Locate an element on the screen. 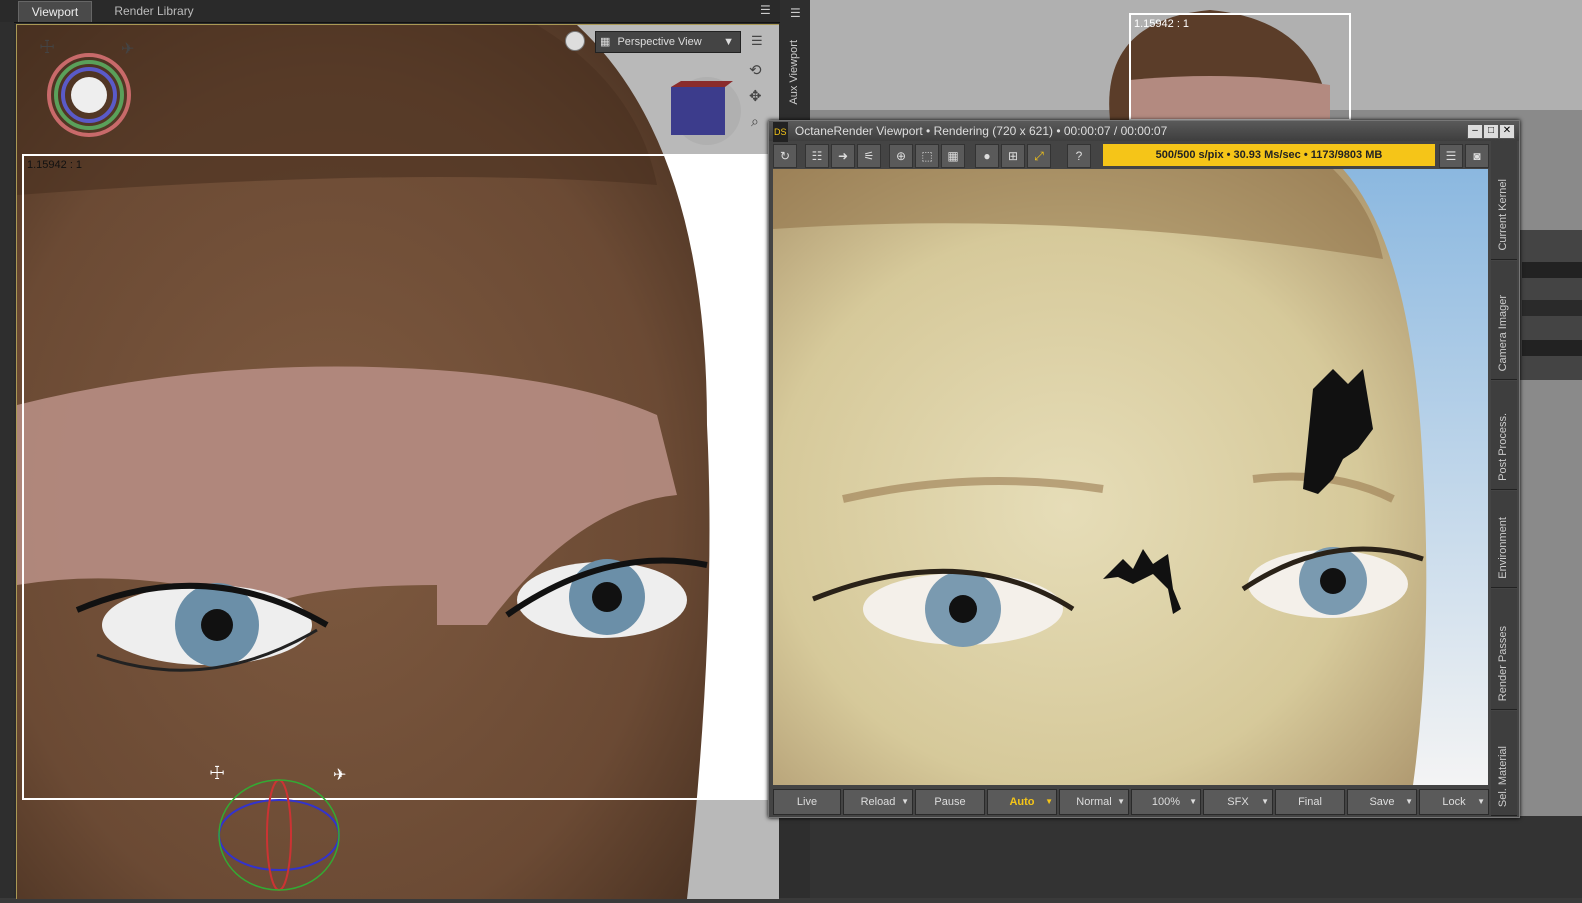 The height and width of the screenshot is (903, 1582). save-button: Save ▼ is located at coordinates (1382, 802).